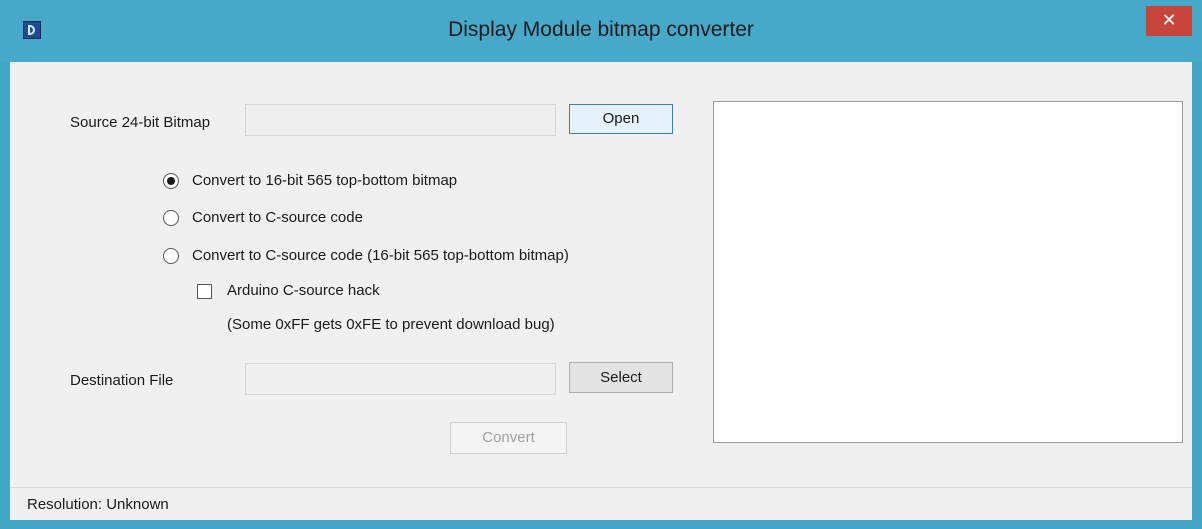 The height and width of the screenshot is (529, 1202). What do you see at coordinates (325, 180) in the screenshot?
I see `option-16bit-bitmap-label: Convert to 16-bit 565 top-bottom bitmap` at bounding box center [325, 180].